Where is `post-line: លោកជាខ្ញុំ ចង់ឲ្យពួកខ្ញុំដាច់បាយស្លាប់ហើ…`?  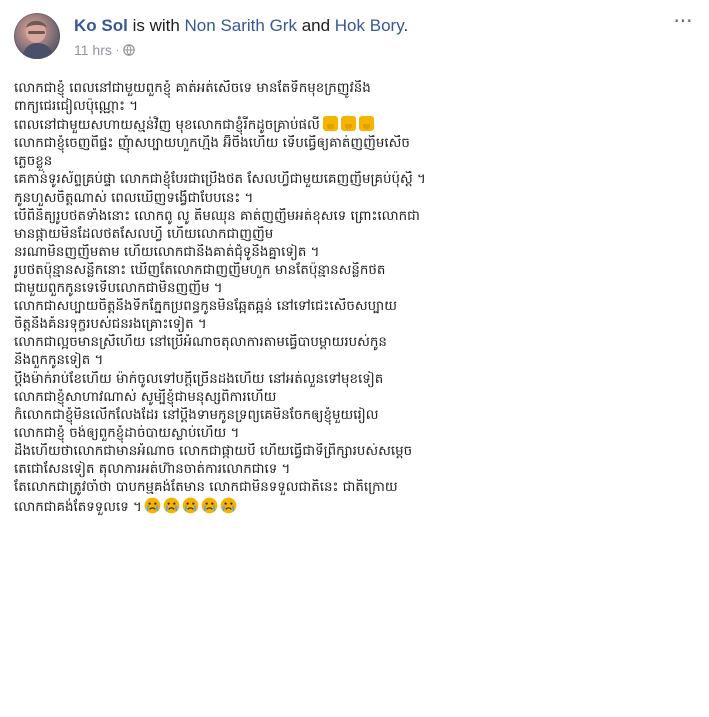 post-line: លោកជាខ្ញុំ ចង់ឲ្យពួកខ្ញុំដាច់បាយស្លាប់ហើ… is located at coordinates (127, 433).